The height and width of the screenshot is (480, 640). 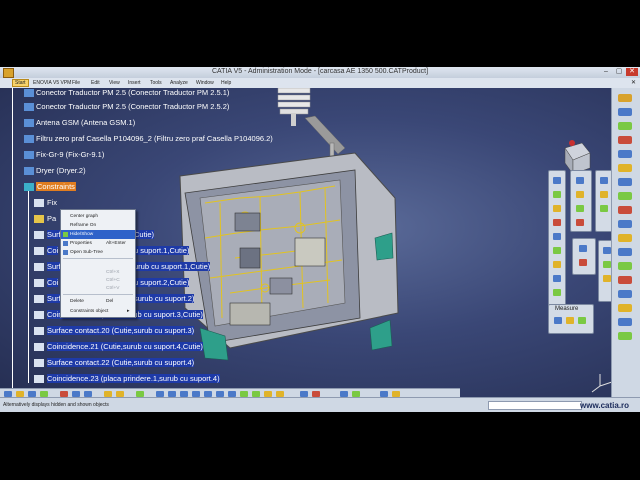 I want to click on watermark-logo: www.catia.ro, so click(x=605, y=405).